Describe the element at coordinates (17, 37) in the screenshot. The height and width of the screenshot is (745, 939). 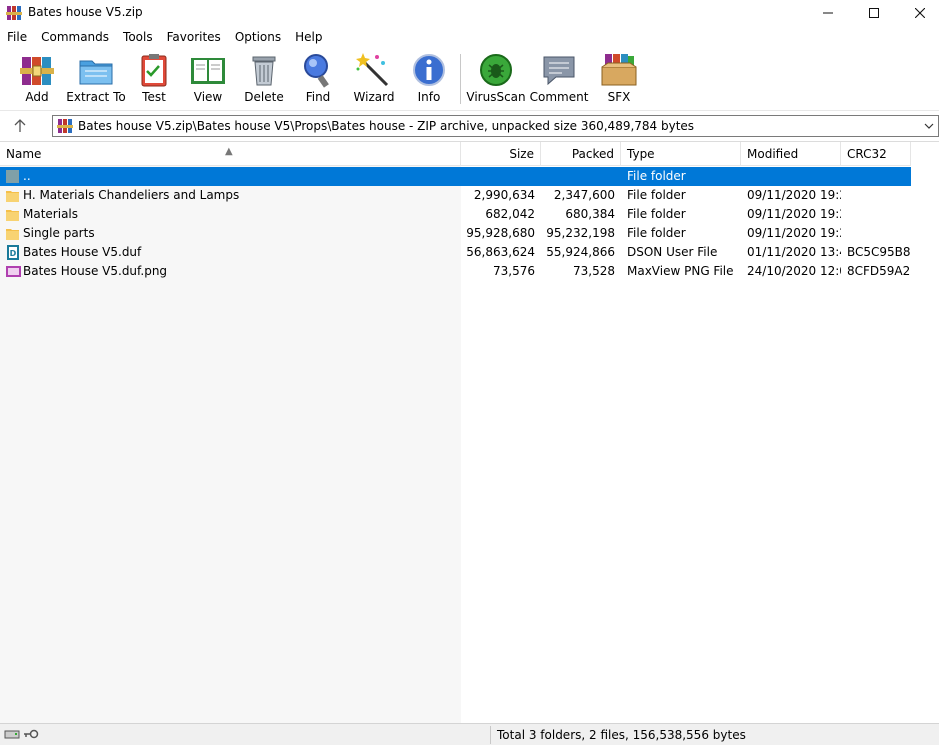
I see `menu-file: File` at that location.